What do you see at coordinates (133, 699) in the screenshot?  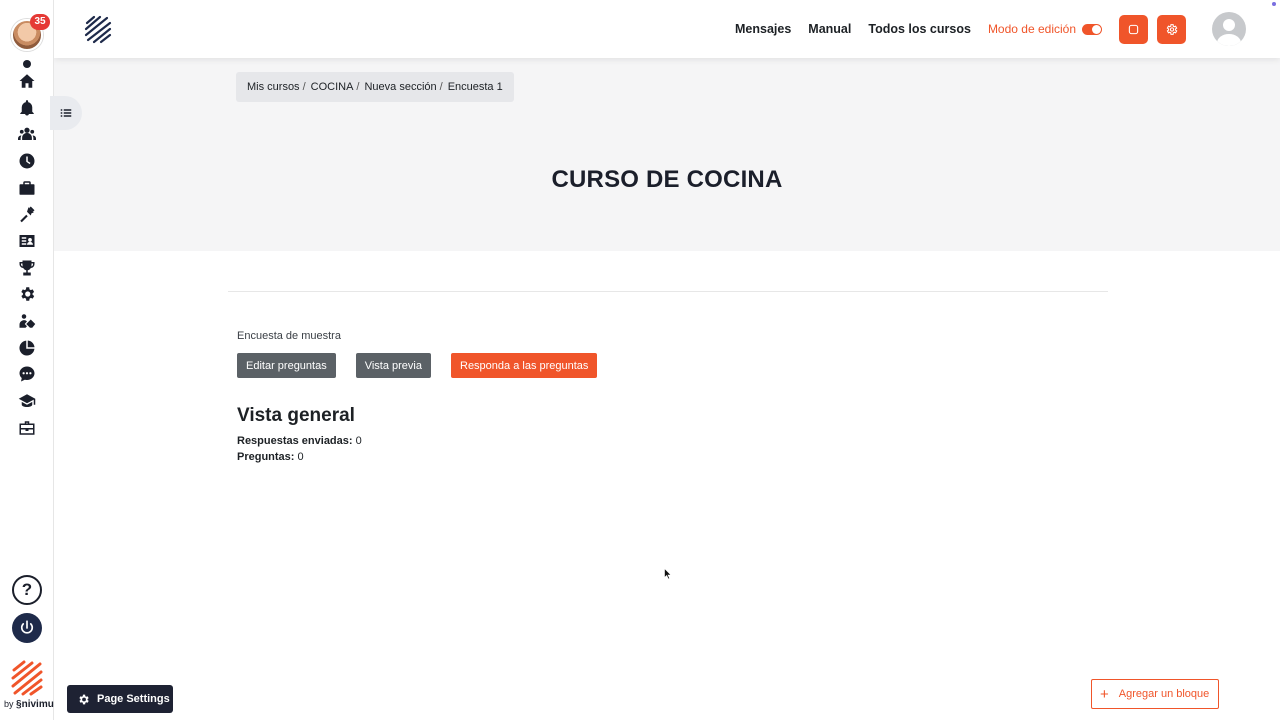 I see `page-settings-label: Page Settings` at bounding box center [133, 699].